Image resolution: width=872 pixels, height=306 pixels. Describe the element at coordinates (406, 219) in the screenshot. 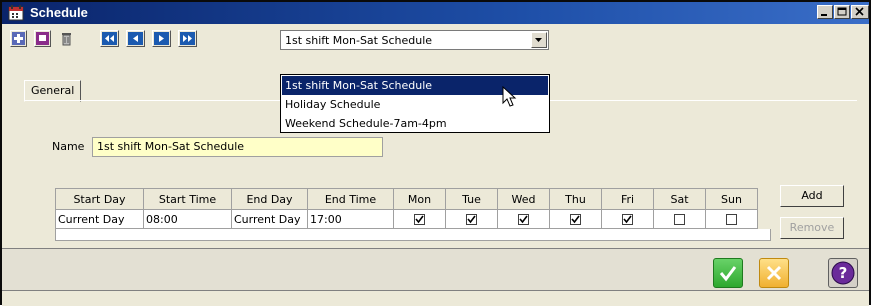

I see `table-row: Current Day 08:00 Current Day 17:00` at that location.